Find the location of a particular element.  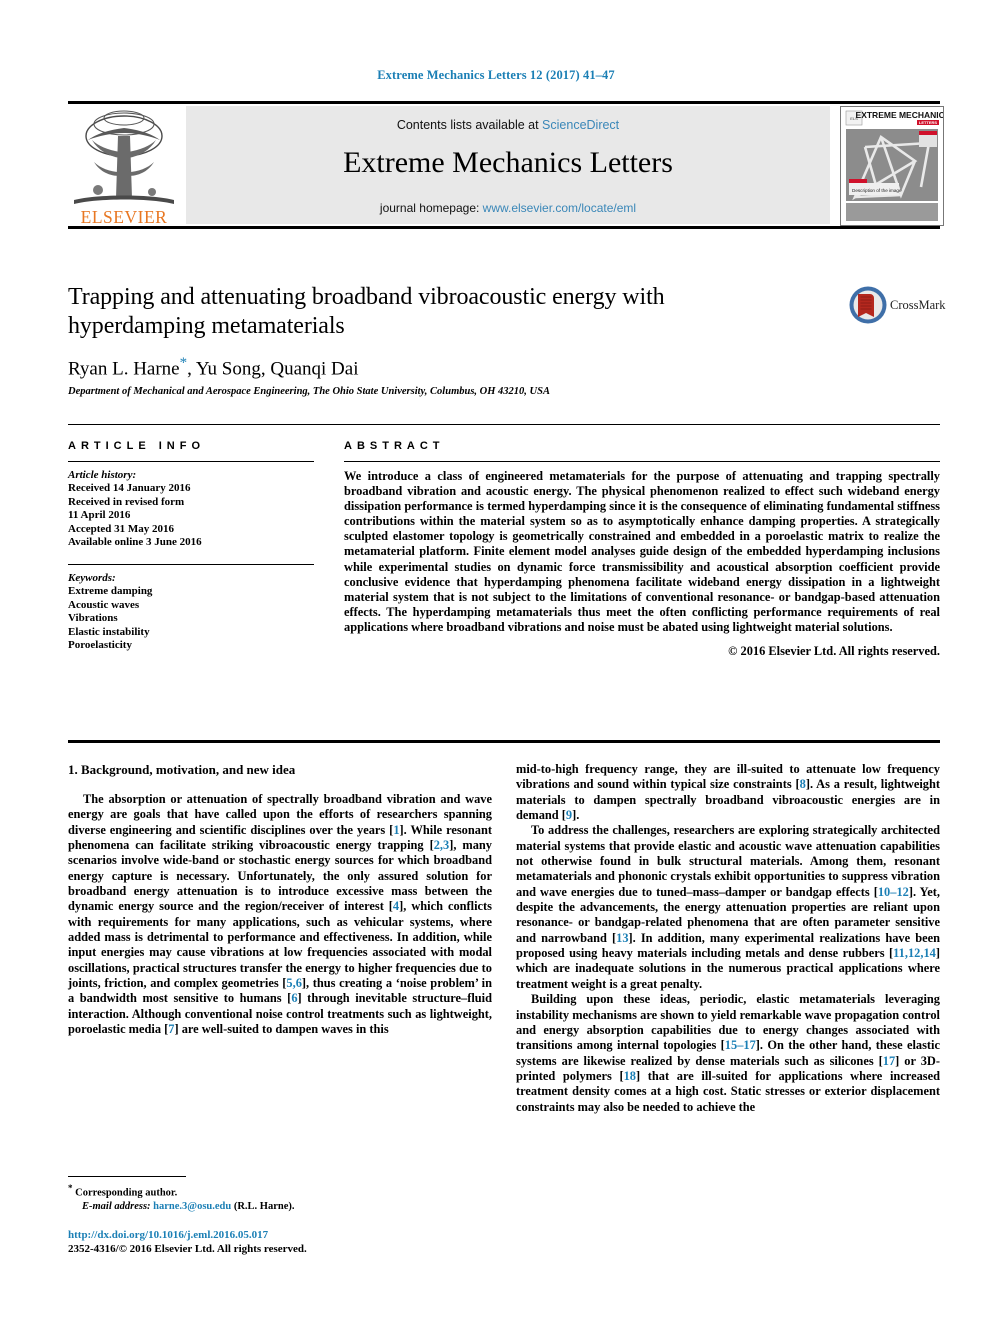

history-item: Received in revised form is located at coordinates (126, 501).